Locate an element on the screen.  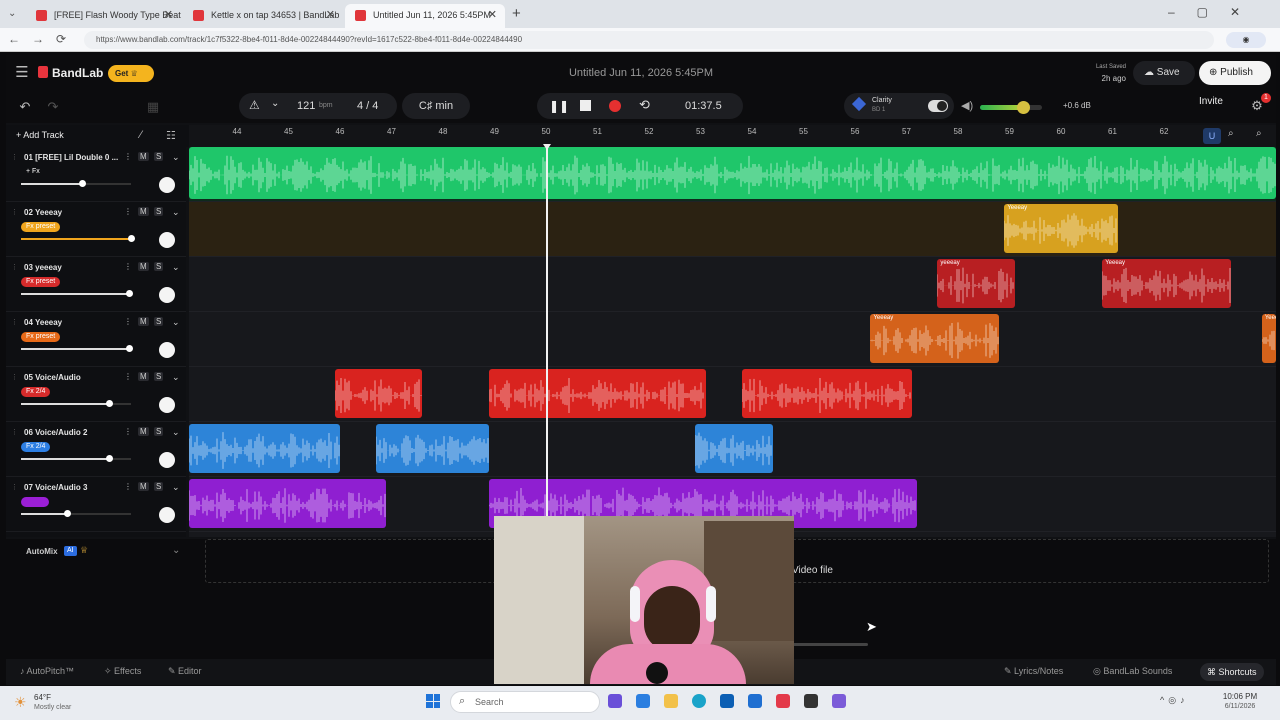
metronome-icon: ⚠ is located at coordinates (254, 105).